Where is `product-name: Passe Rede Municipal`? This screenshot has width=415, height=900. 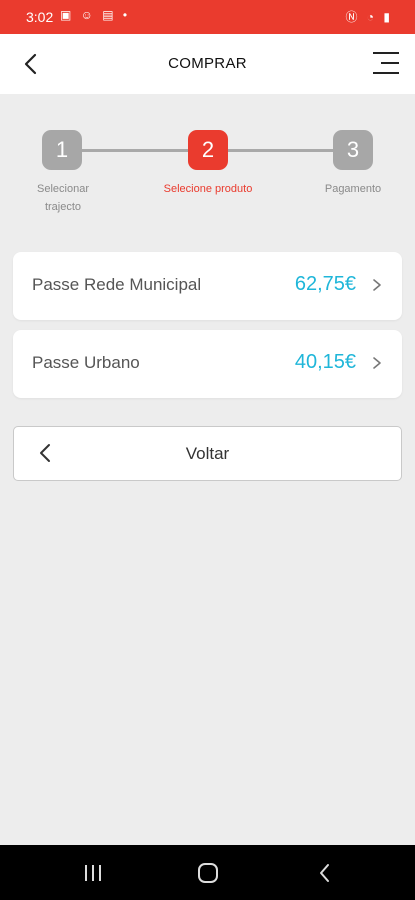 product-name: Passe Rede Municipal is located at coordinates (117, 284).